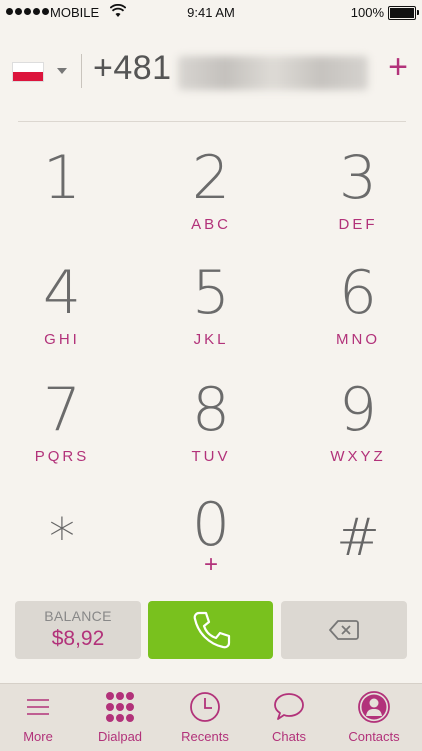 The height and width of the screenshot is (751, 422). I want to click on key-8: 8 TUV, so click(211, 430).